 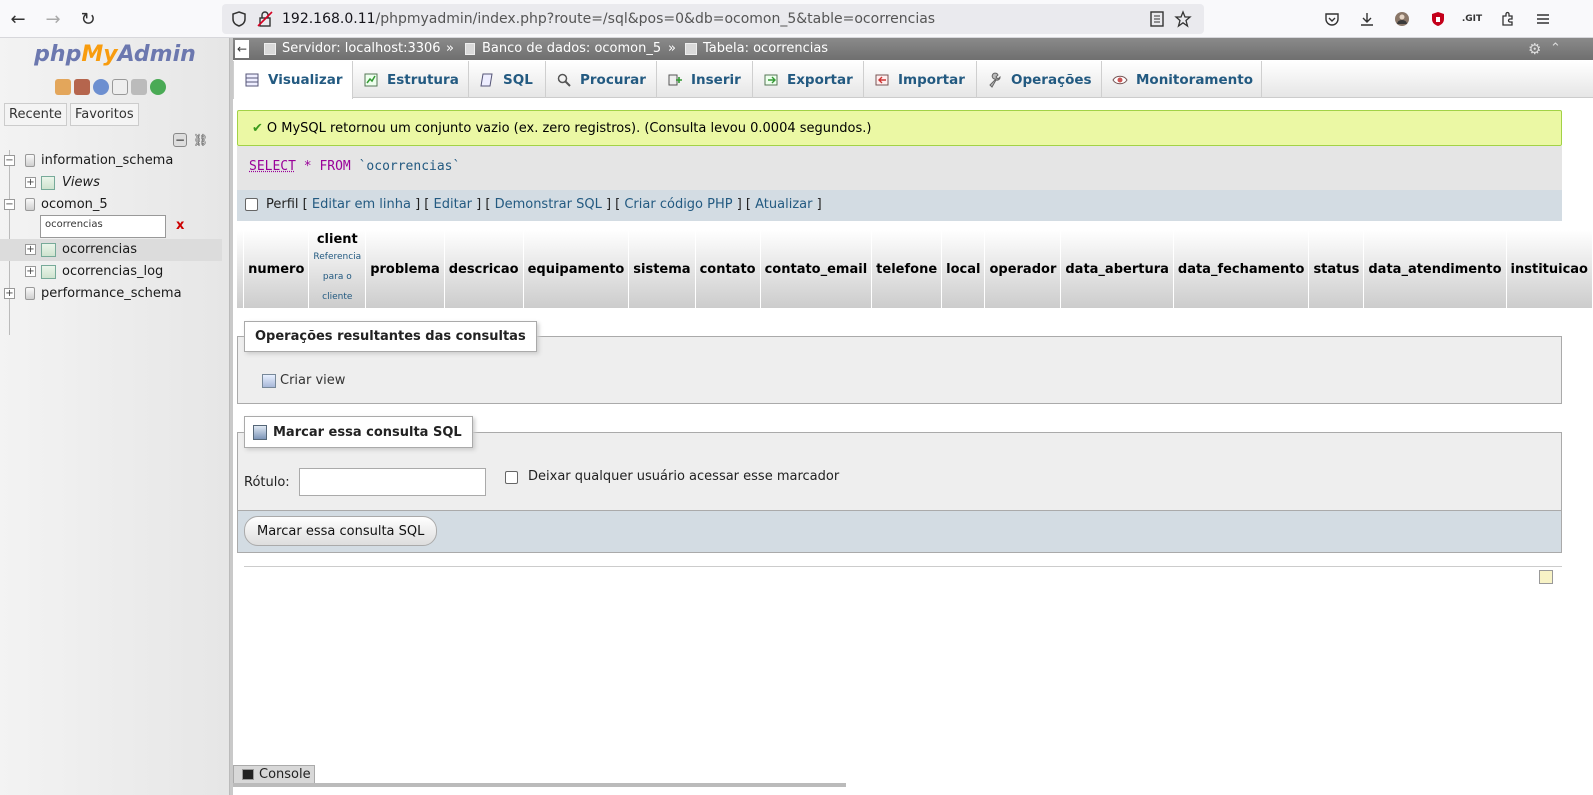 I want to click on breadcrumb-server: Servidor: localhost:3306, so click(x=361, y=48).